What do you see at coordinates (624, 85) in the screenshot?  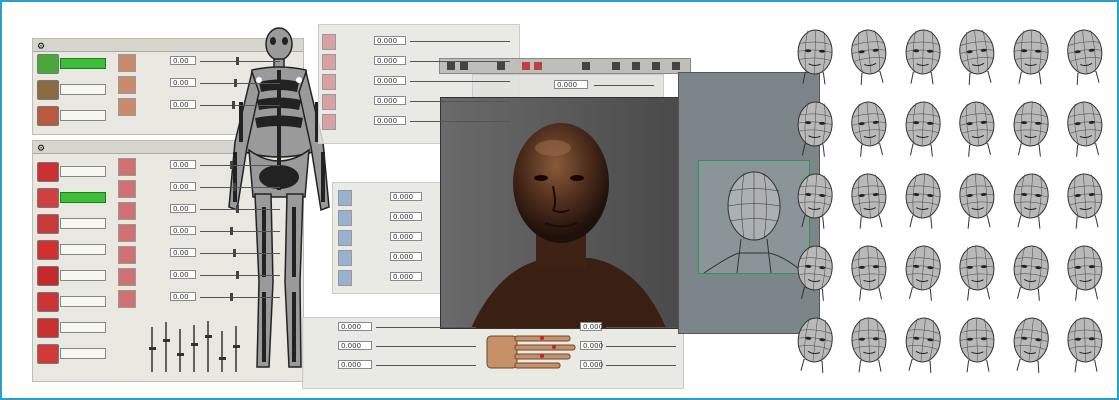 I see `viewport-field-slider` at bounding box center [624, 85].